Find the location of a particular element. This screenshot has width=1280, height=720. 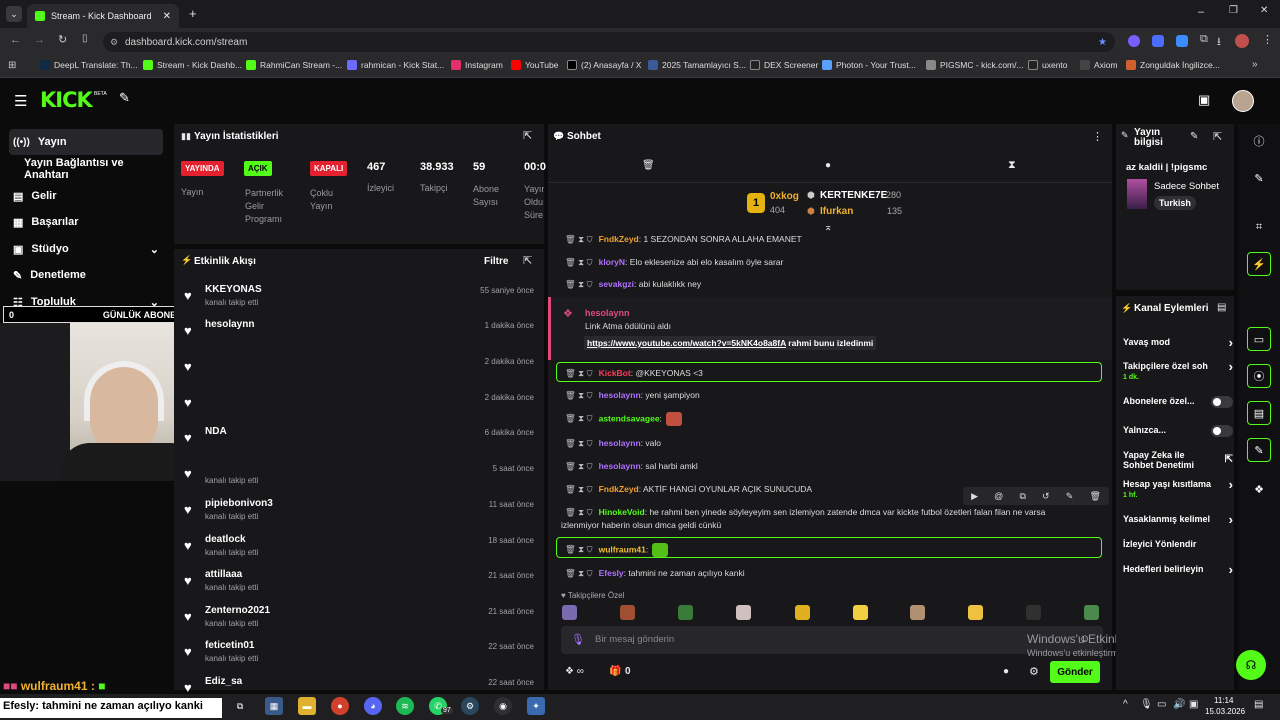

play-icon: ▶ is located at coordinates (974, 496).